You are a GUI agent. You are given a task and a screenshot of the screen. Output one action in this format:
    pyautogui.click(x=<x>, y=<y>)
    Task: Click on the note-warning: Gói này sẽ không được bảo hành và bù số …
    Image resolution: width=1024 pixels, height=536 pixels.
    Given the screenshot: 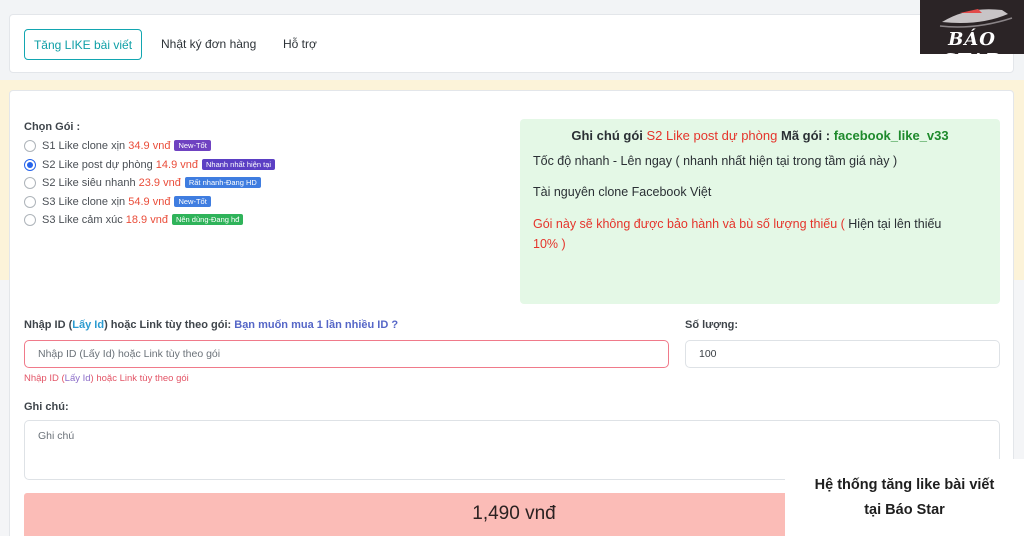 What is the action you would take?
    pyautogui.click(x=763, y=224)
    